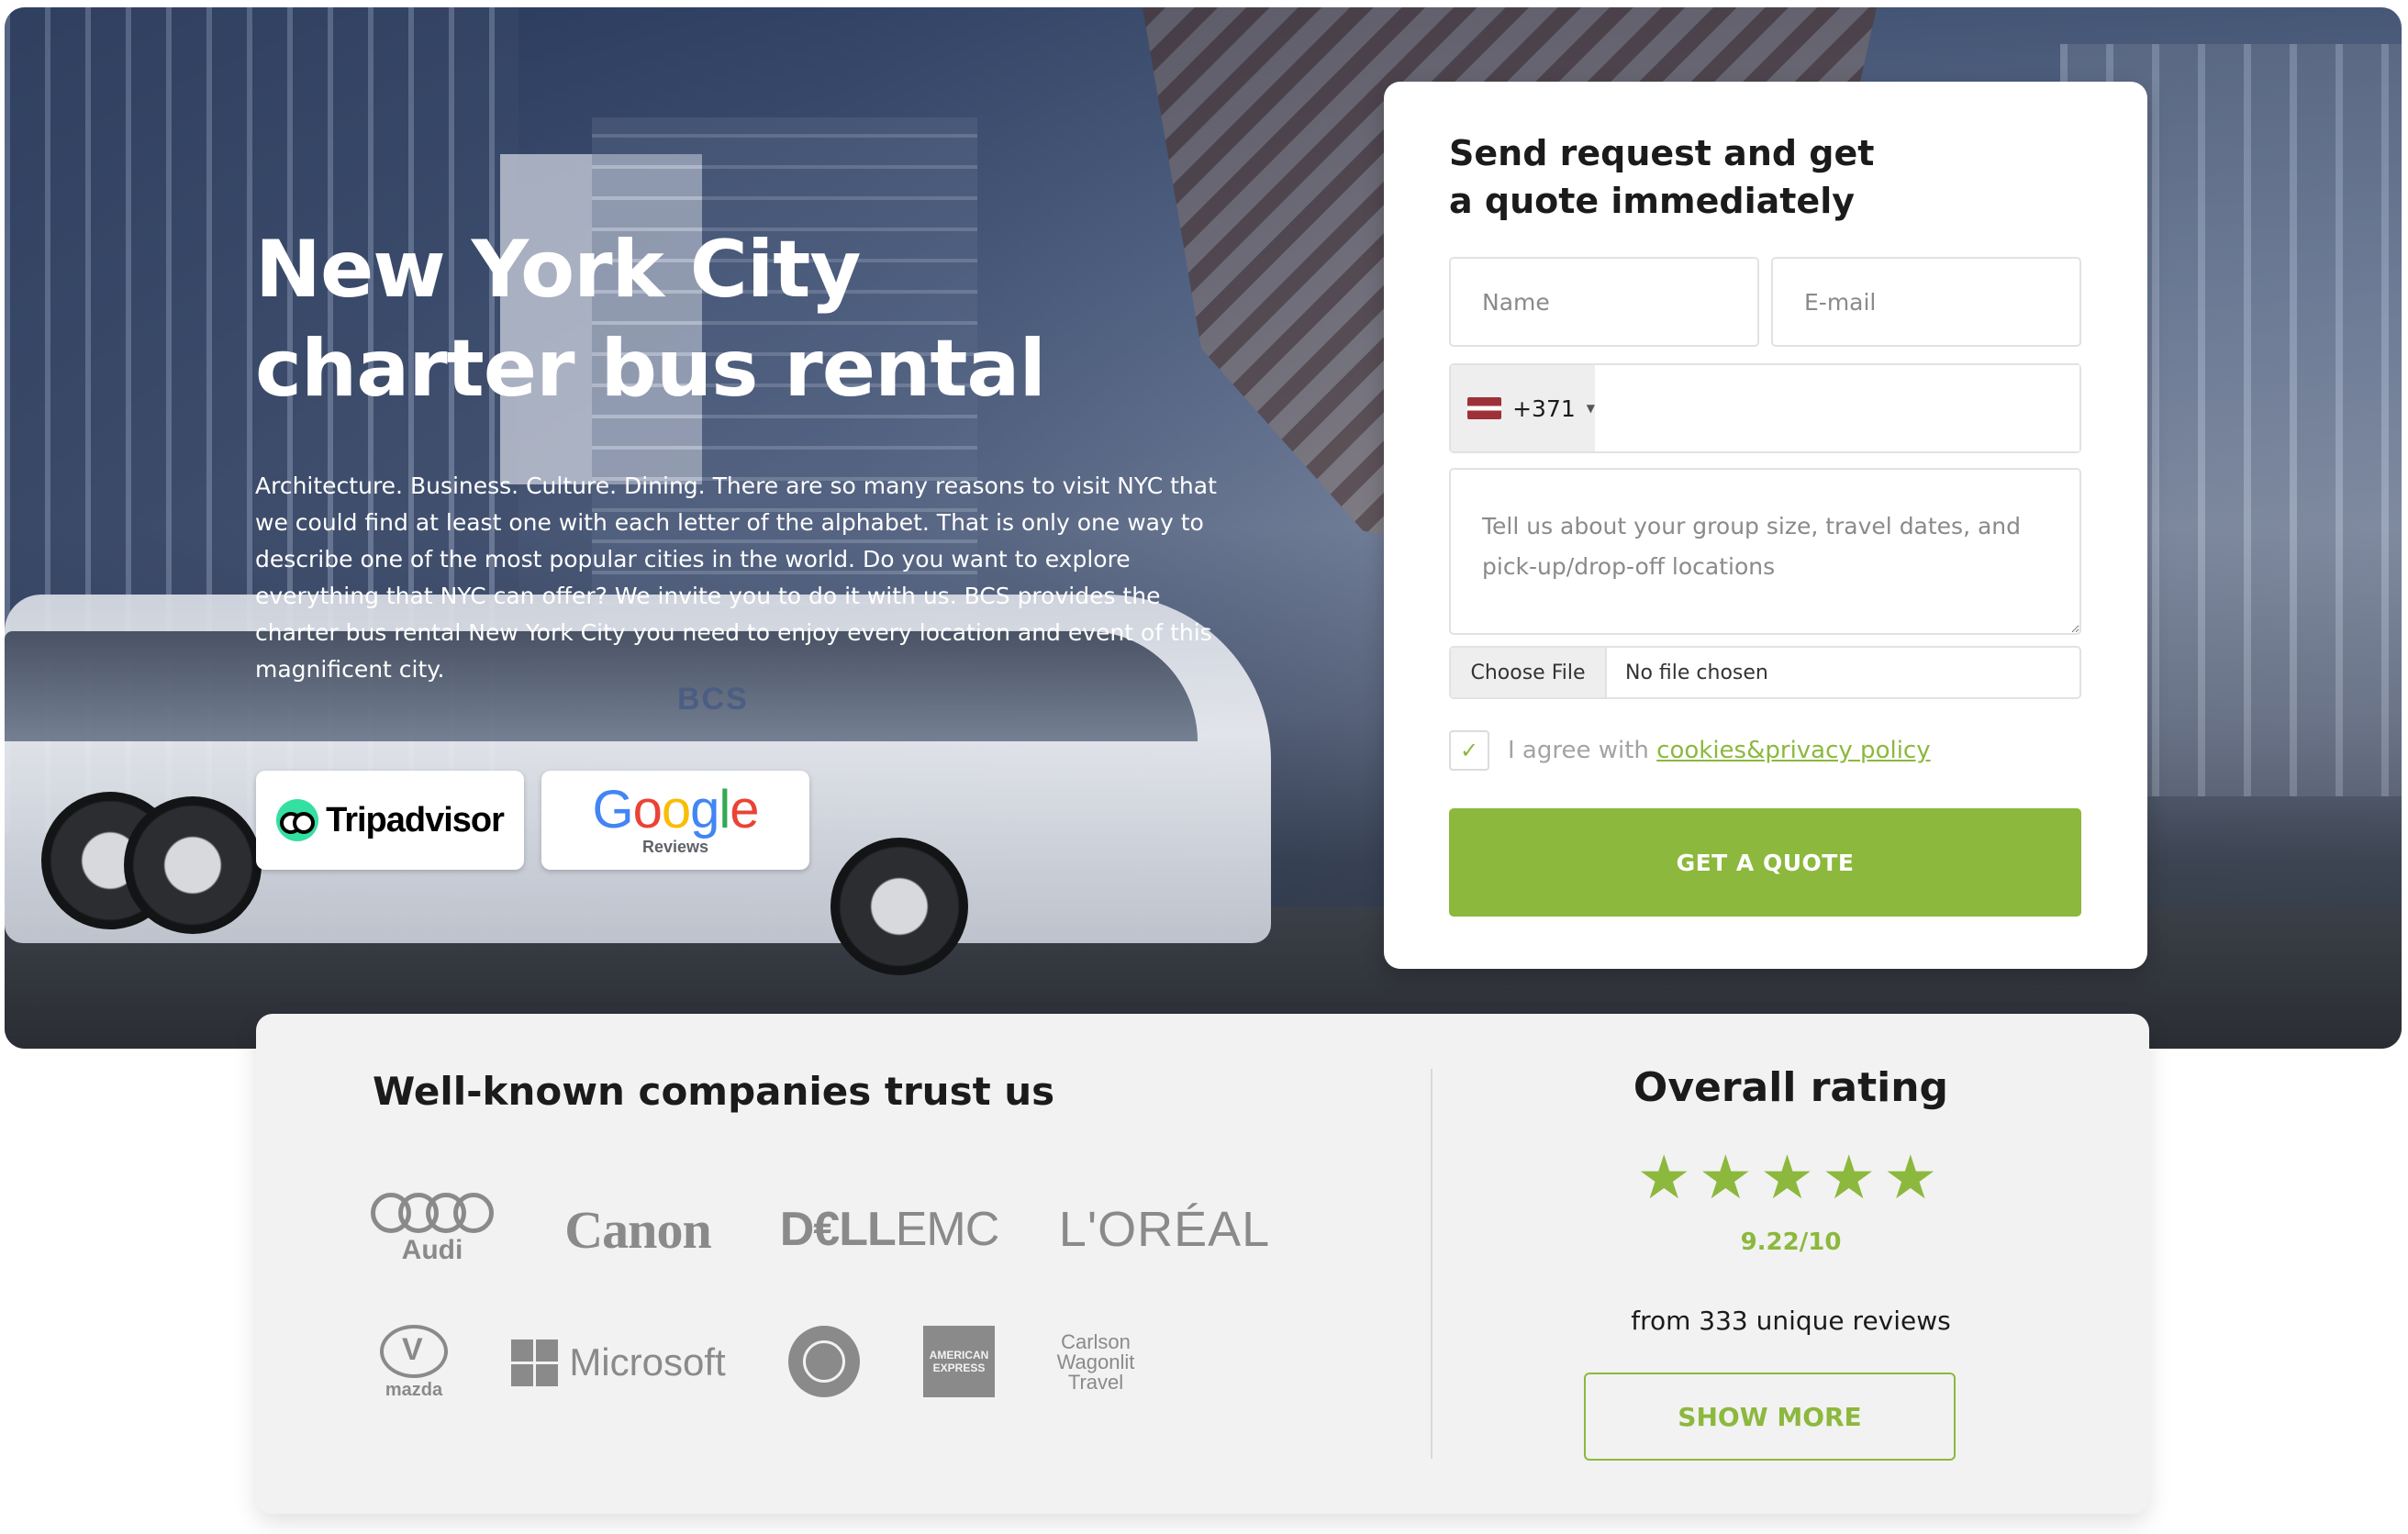 This screenshot has height=1534, width=2408. I want to click on page-title: New York City charter bus rental, so click(651, 319).